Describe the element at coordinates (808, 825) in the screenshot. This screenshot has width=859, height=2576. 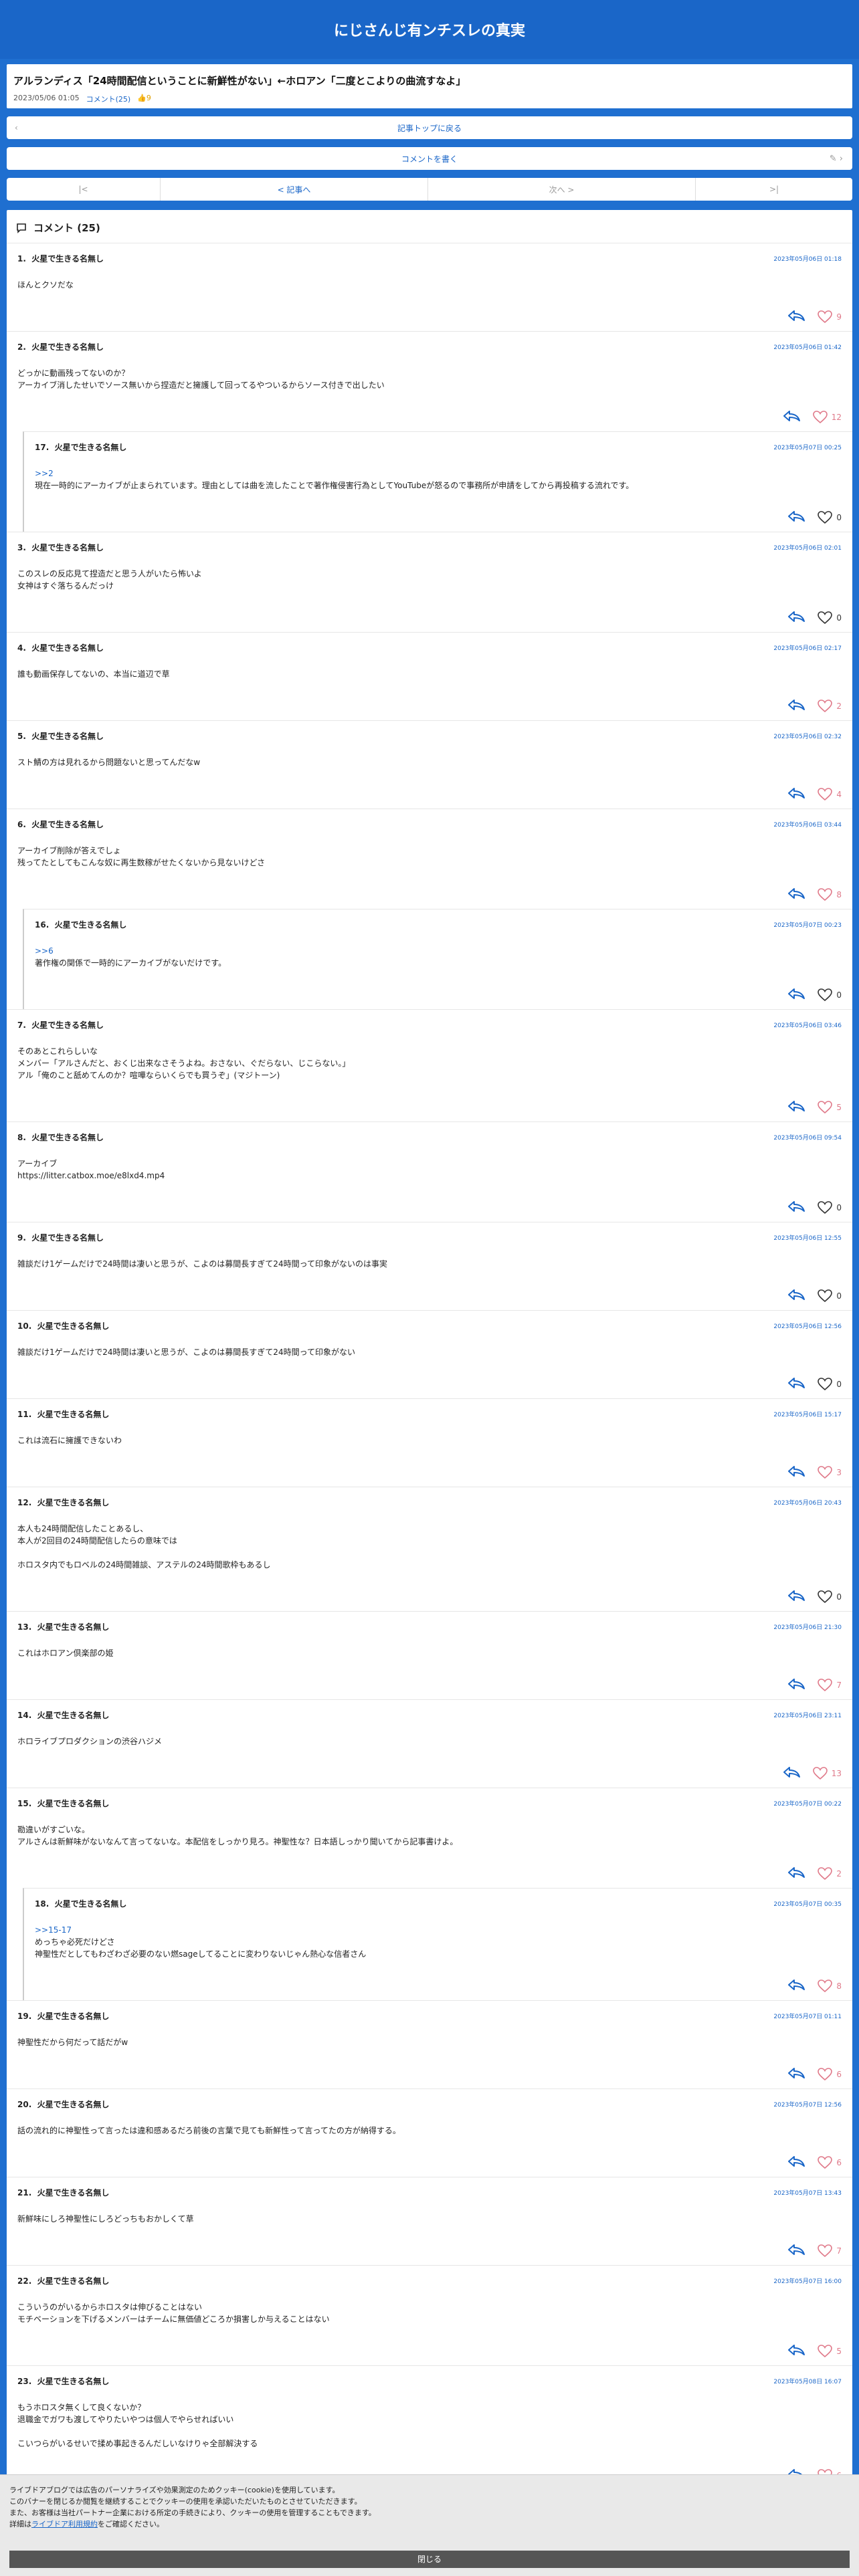
I see `comment-date: 2023年05月06日 03:44` at that location.